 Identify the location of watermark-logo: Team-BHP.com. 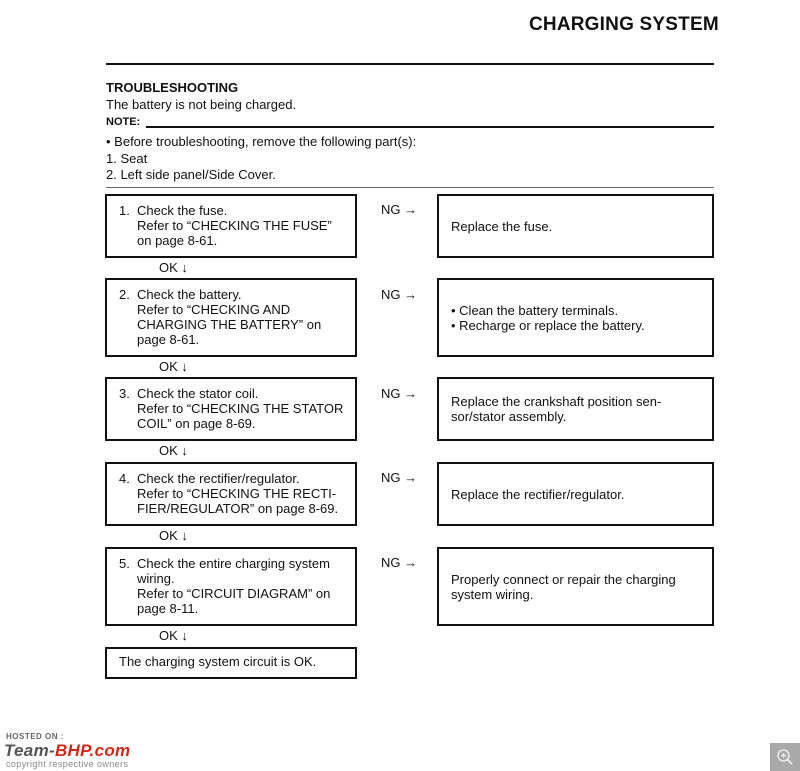
(67, 751).